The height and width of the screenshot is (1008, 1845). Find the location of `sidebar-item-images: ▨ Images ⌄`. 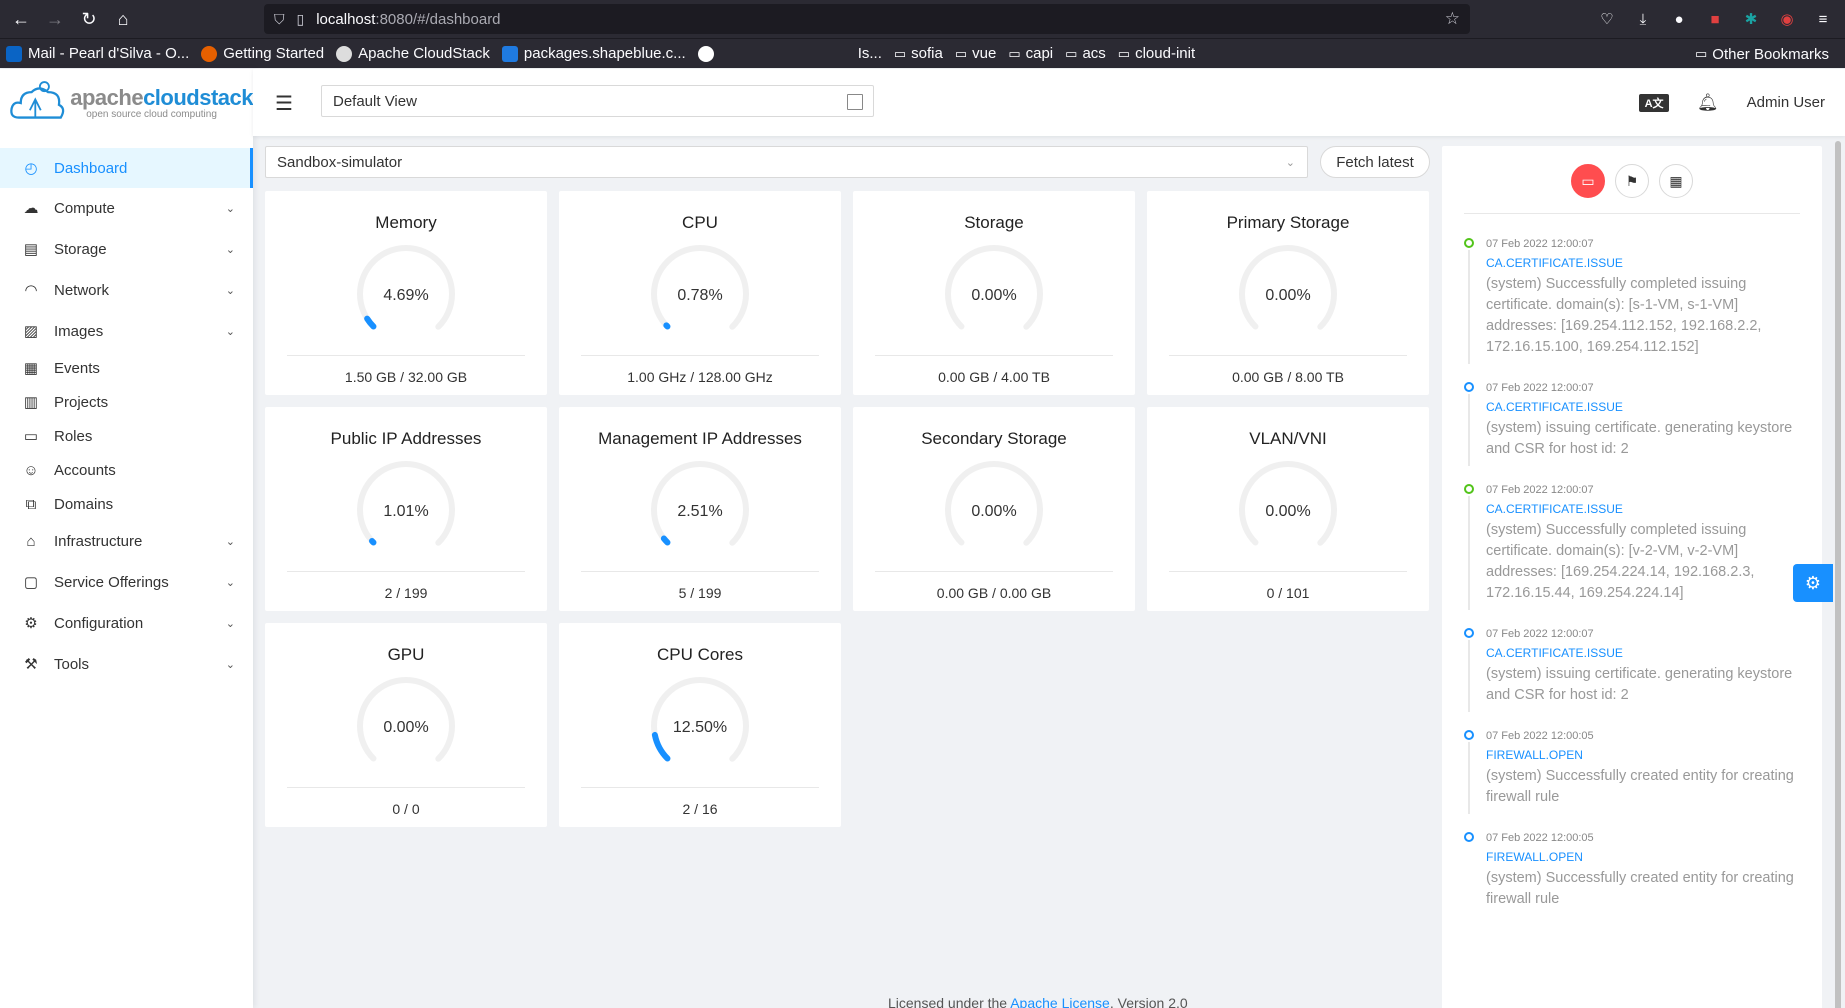

sidebar-item-images: ▨ Images ⌄ is located at coordinates (126, 331).